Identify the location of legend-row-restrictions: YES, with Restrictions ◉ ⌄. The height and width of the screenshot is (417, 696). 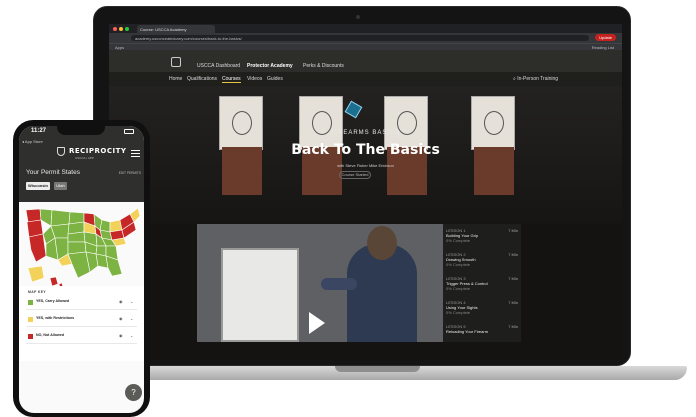
(81, 320).